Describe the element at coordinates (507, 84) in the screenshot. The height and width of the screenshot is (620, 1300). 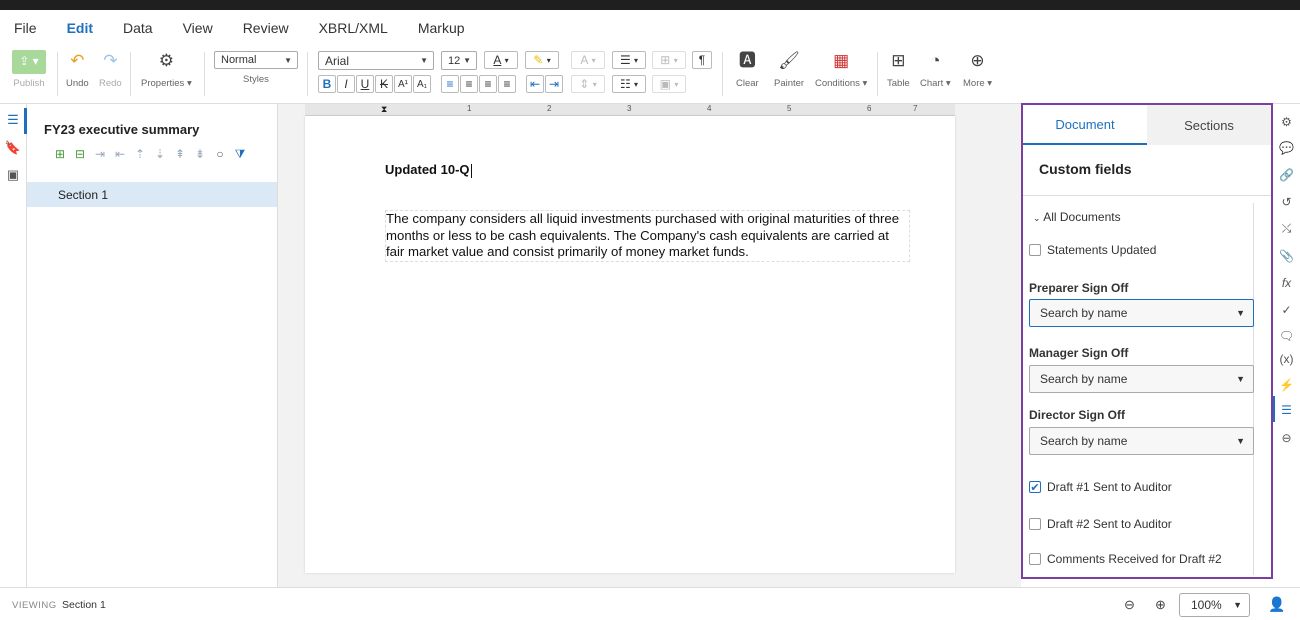
I see `justify-button: ≡` at that location.